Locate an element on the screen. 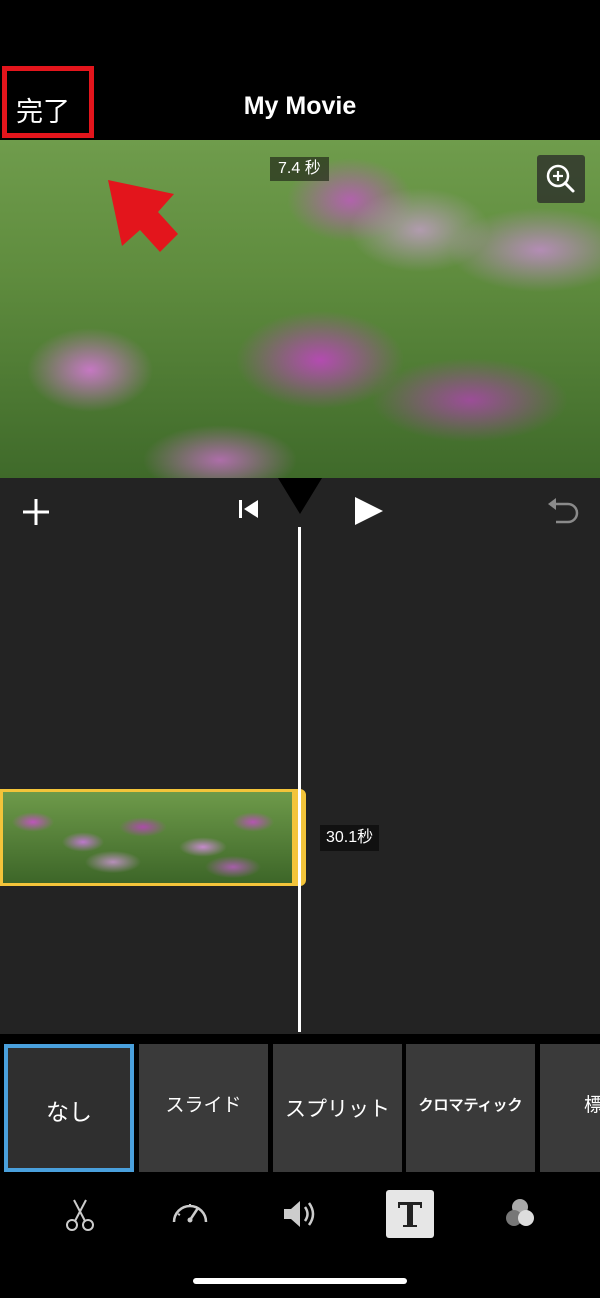 Image resolution: width=600 pixels, height=1298 pixels. transition-label: スライド is located at coordinates (203, 1105).